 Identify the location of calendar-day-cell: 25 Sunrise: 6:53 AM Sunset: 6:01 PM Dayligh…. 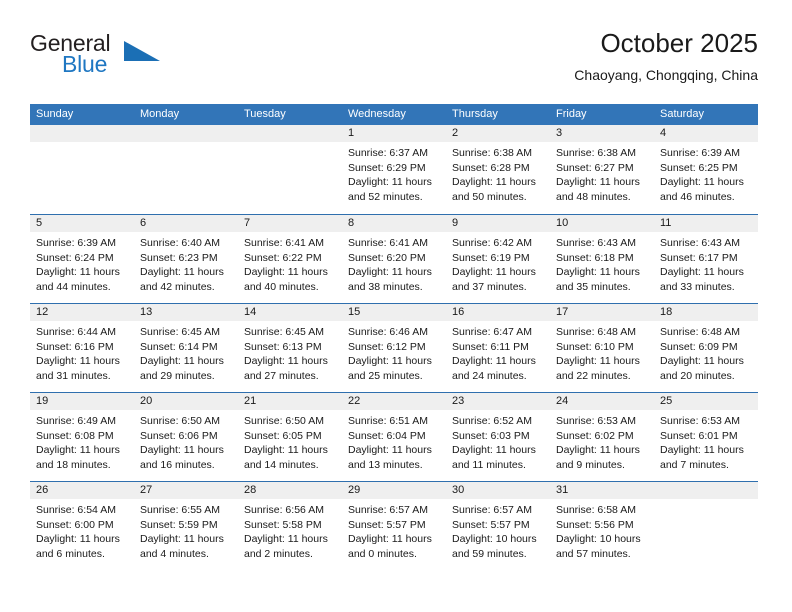
(706, 437).